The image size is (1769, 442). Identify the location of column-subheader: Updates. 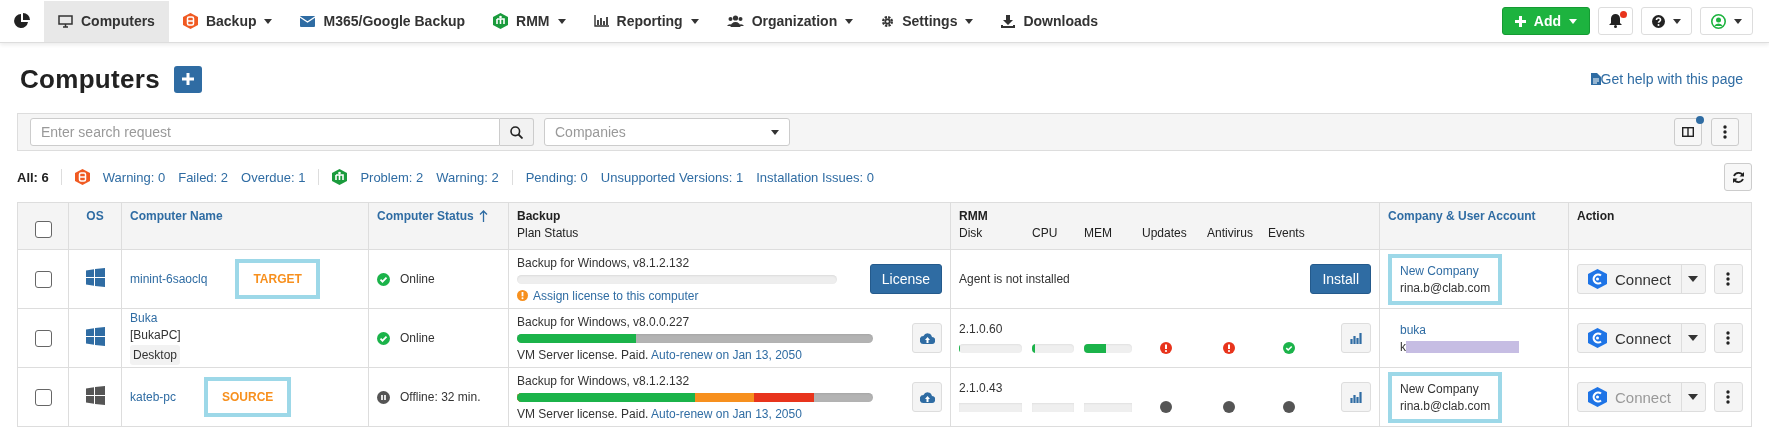
(1165, 233).